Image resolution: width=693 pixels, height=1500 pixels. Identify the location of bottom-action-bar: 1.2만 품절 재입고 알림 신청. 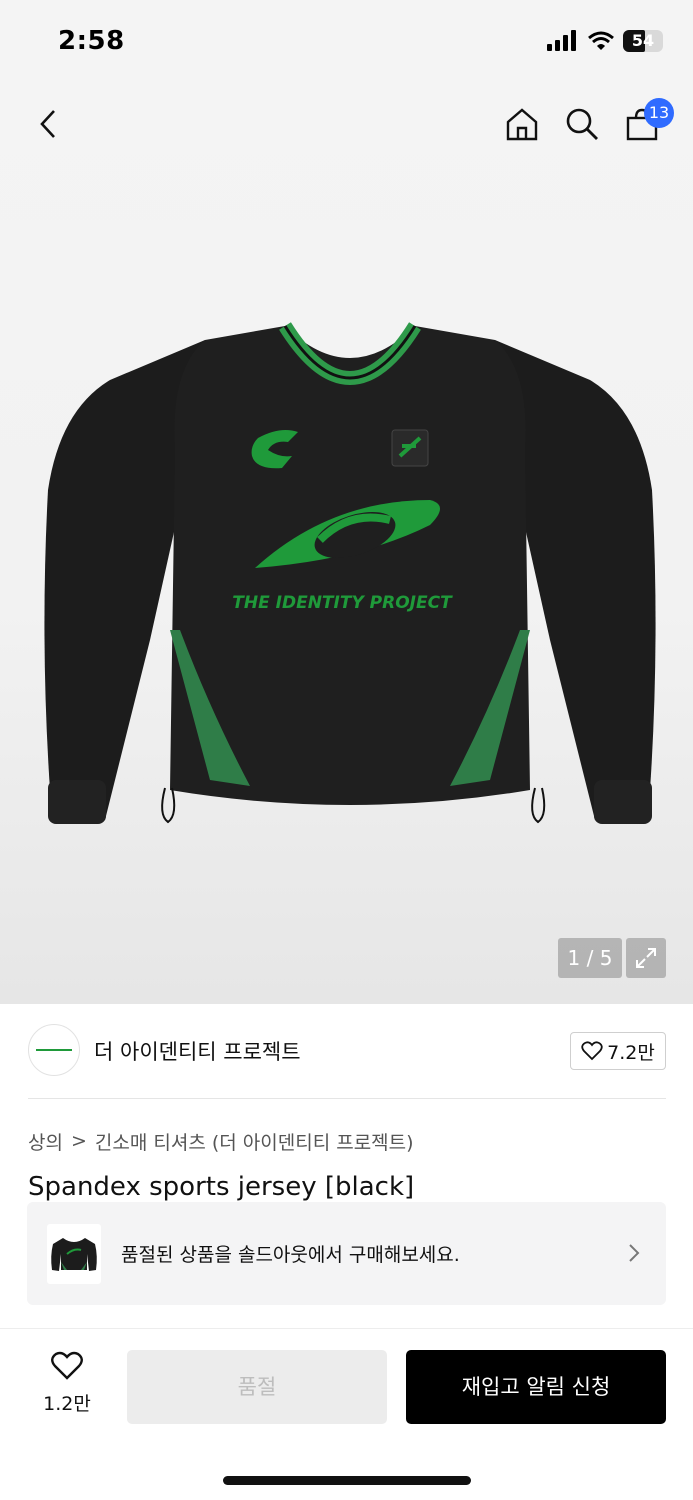
(346, 1414).